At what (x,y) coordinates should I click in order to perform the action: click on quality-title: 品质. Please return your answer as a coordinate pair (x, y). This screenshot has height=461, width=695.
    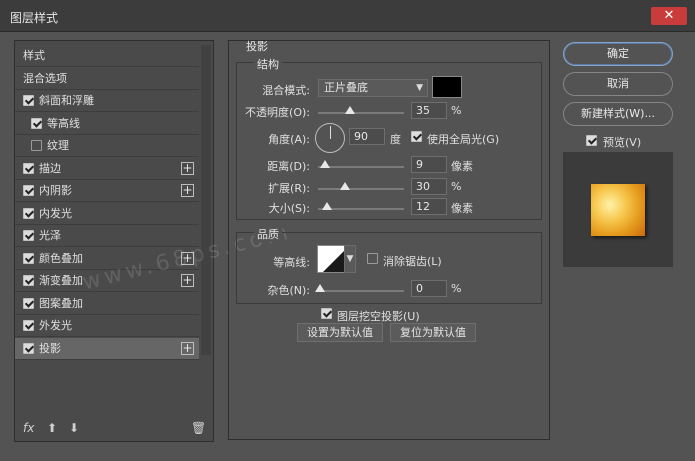
    Looking at the image, I should click on (268, 234).